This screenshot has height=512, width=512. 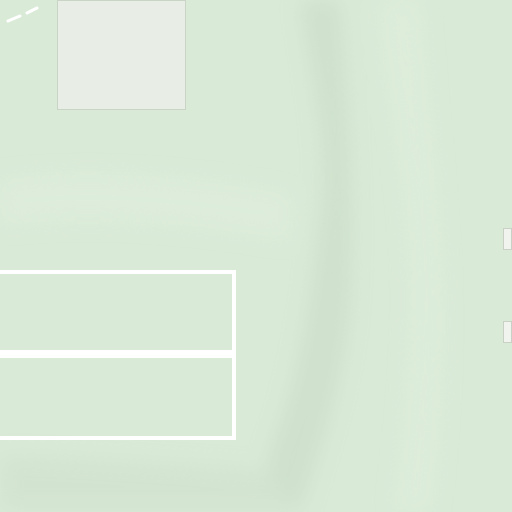 What do you see at coordinates (22, 14) in the screenshot?
I see `footpath` at bounding box center [22, 14].